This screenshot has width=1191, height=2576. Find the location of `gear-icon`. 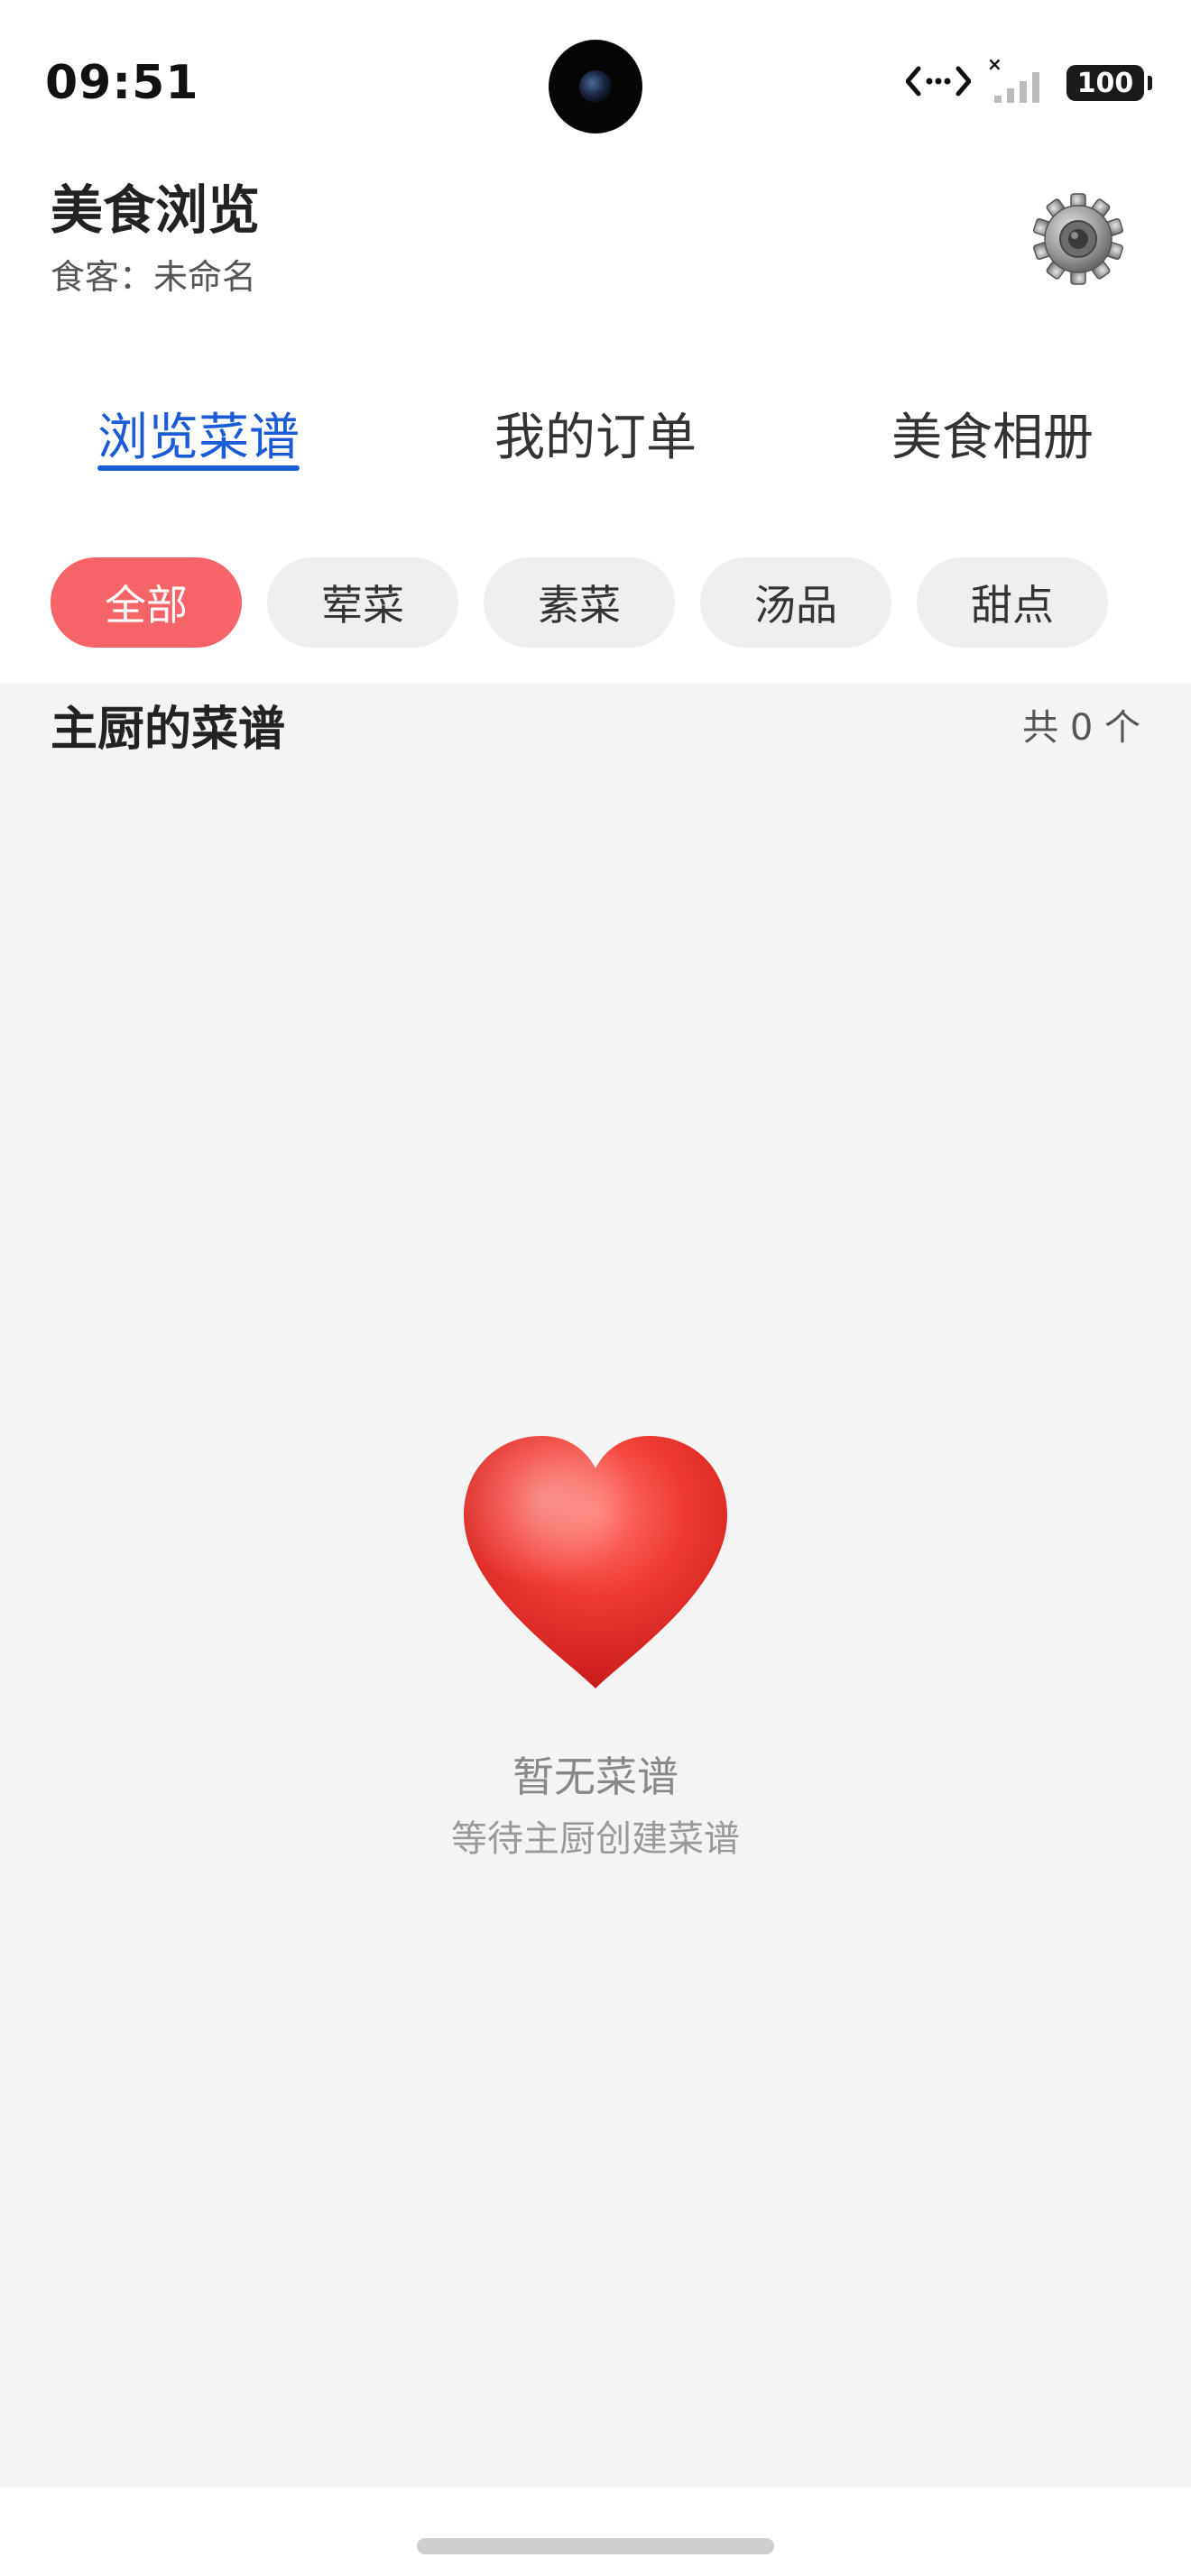

gear-icon is located at coordinates (1078, 239).